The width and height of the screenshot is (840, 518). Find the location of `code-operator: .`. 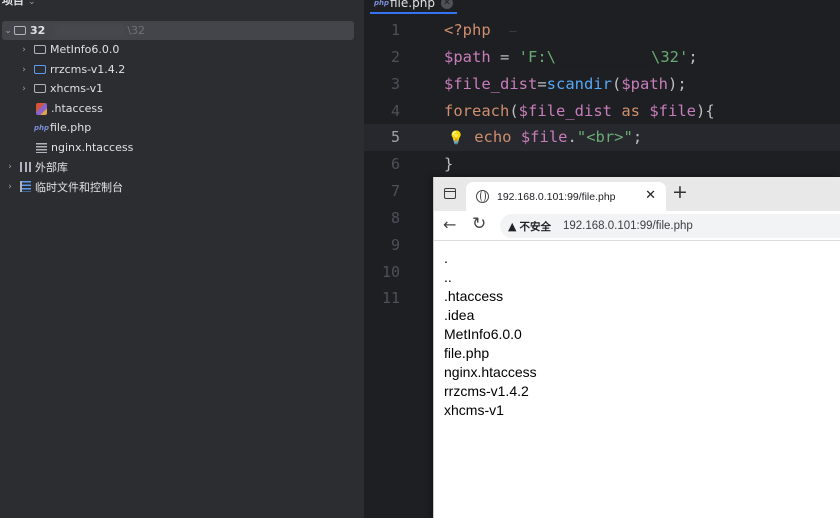

code-operator: . is located at coordinates (572, 137).